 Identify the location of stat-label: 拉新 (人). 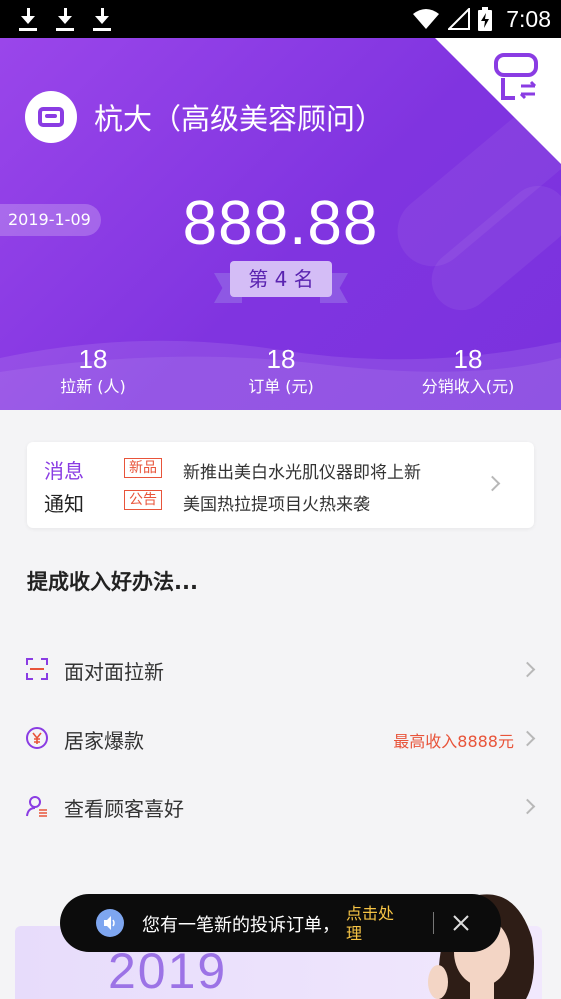
(93, 386).